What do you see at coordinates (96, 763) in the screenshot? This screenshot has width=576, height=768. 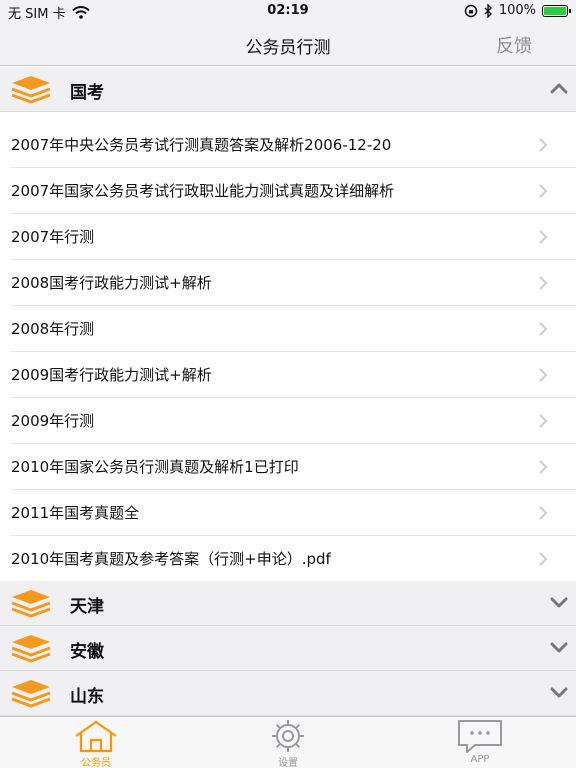 I see `tab-label: 公务员` at bounding box center [96, 763].